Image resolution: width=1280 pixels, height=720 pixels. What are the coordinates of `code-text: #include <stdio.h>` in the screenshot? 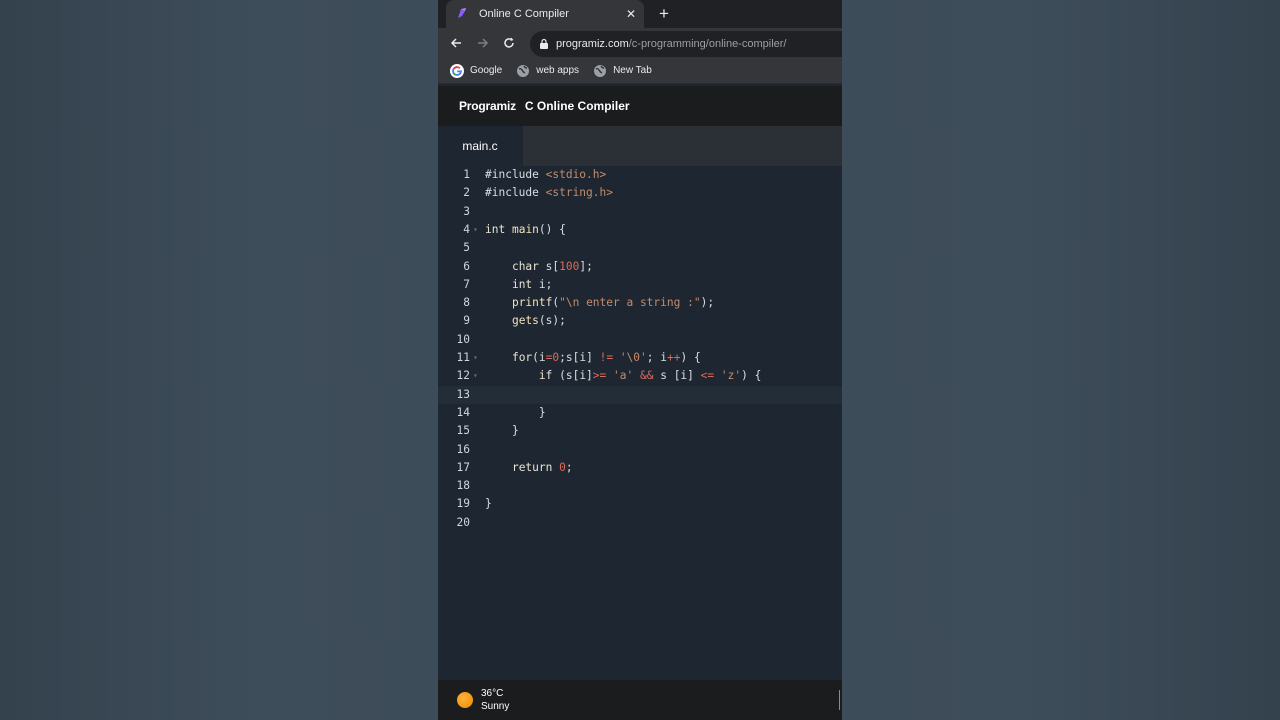 It's located at (546, 174).